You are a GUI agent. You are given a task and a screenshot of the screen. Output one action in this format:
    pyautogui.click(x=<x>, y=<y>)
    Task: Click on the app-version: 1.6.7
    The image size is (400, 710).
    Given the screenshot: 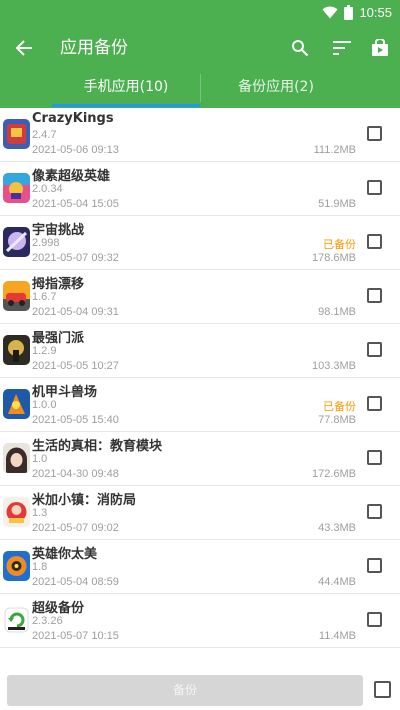 What is the action you would take?
    pyautogui.click(x=44, y=297)
    